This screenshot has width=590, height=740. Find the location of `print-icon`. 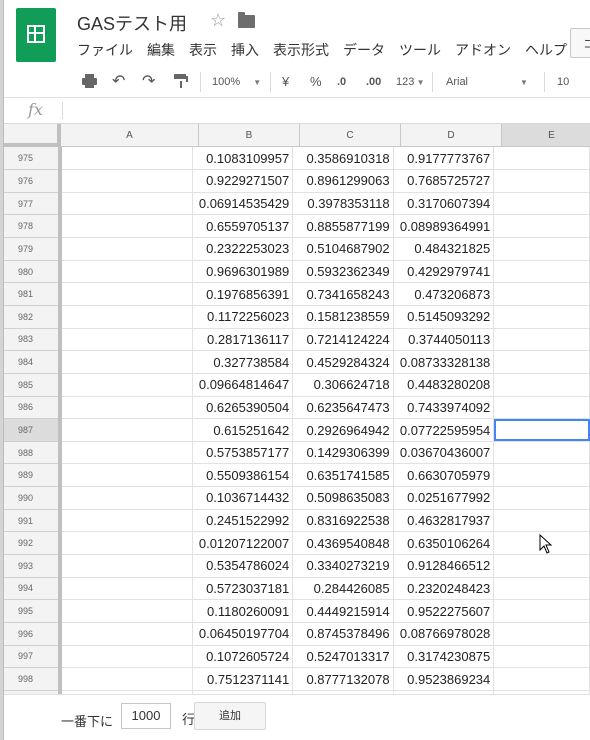

print-icon is located at coordinates (89, 81).